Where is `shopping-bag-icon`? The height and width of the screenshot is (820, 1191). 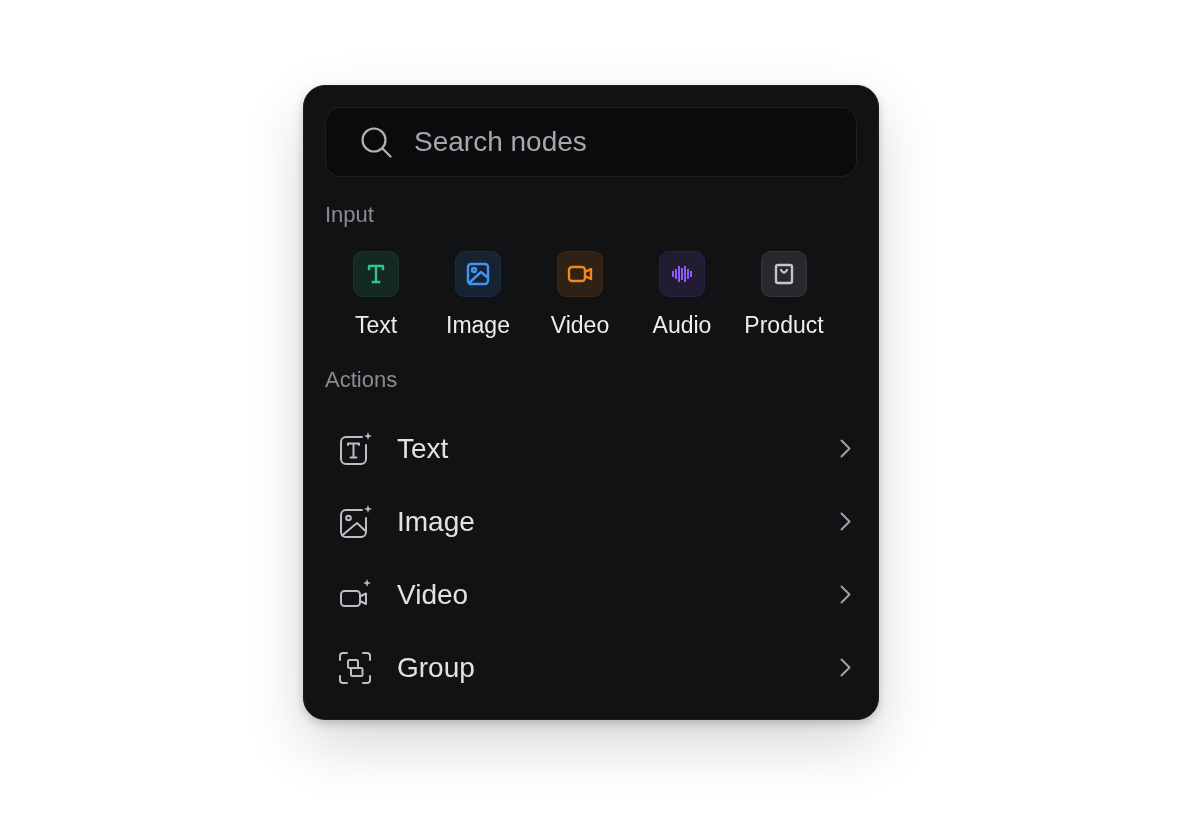
shopping-bag-icon is located at coordinates (784, 274).